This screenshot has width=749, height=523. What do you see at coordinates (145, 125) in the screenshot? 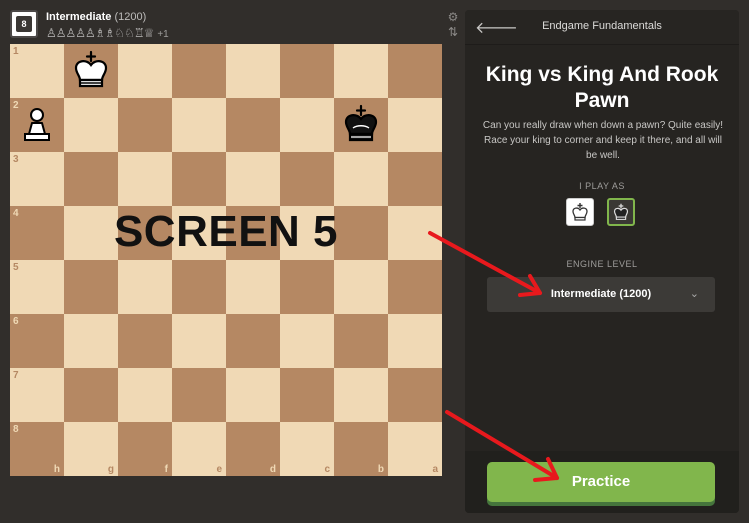
I see `square-f2` at bounding box center [145, 125].